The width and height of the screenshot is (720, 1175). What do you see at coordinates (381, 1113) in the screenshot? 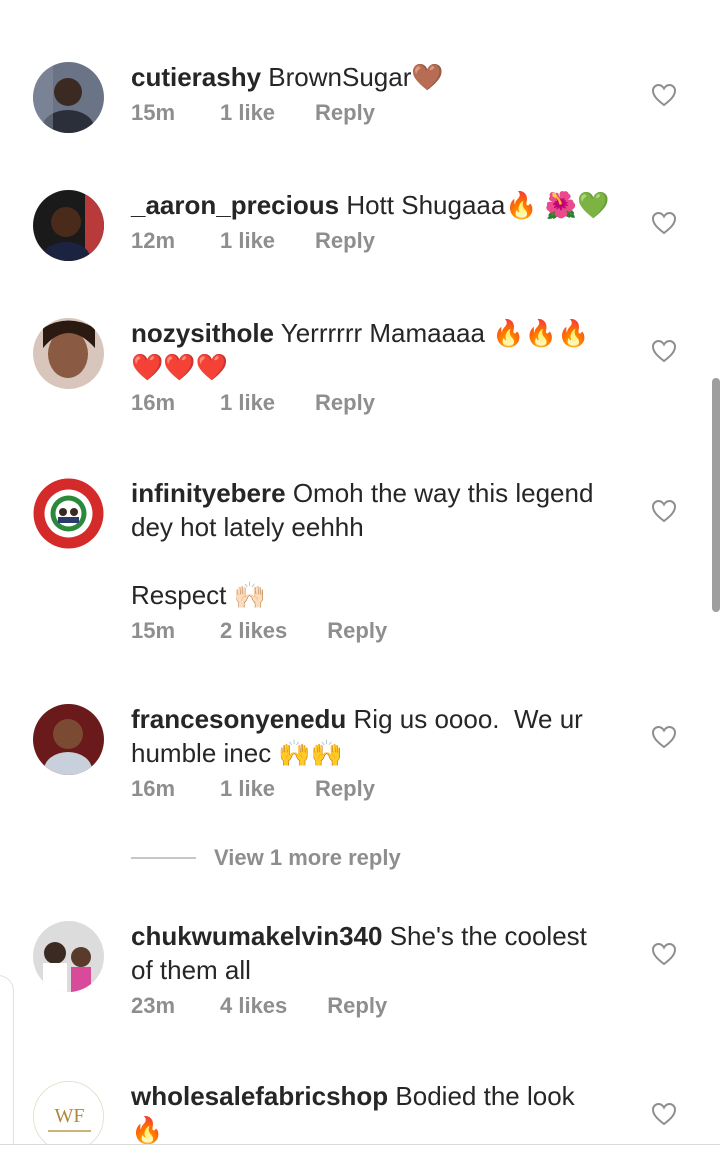
I see `comment-text: wholesalefabricshop Bodied the look 🔥` at bounding box center [381, 1113].